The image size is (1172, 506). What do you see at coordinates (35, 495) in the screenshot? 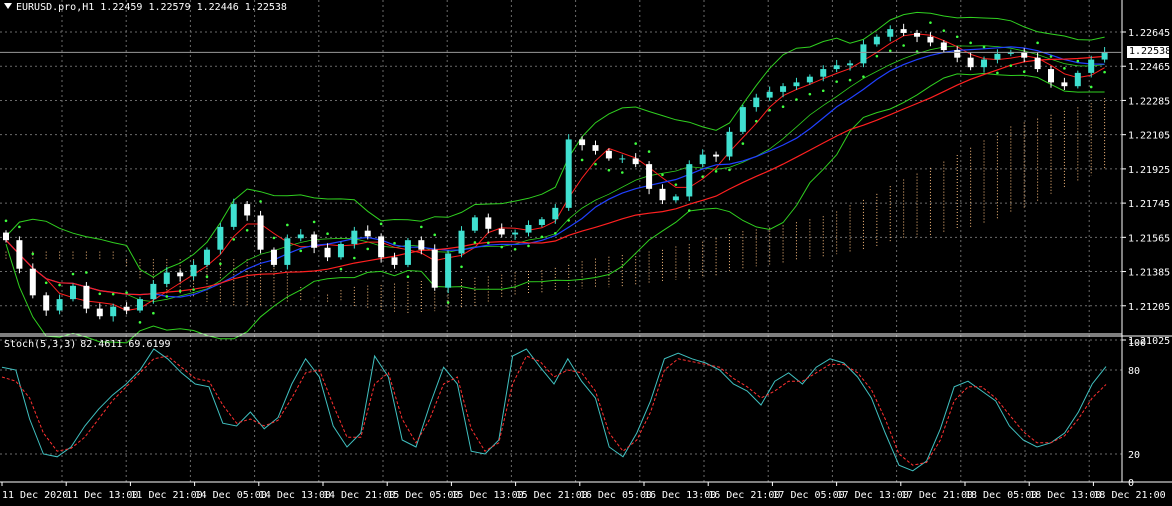
I see `time-label: 11 Dec 2020` at bounding box center [35, 495].